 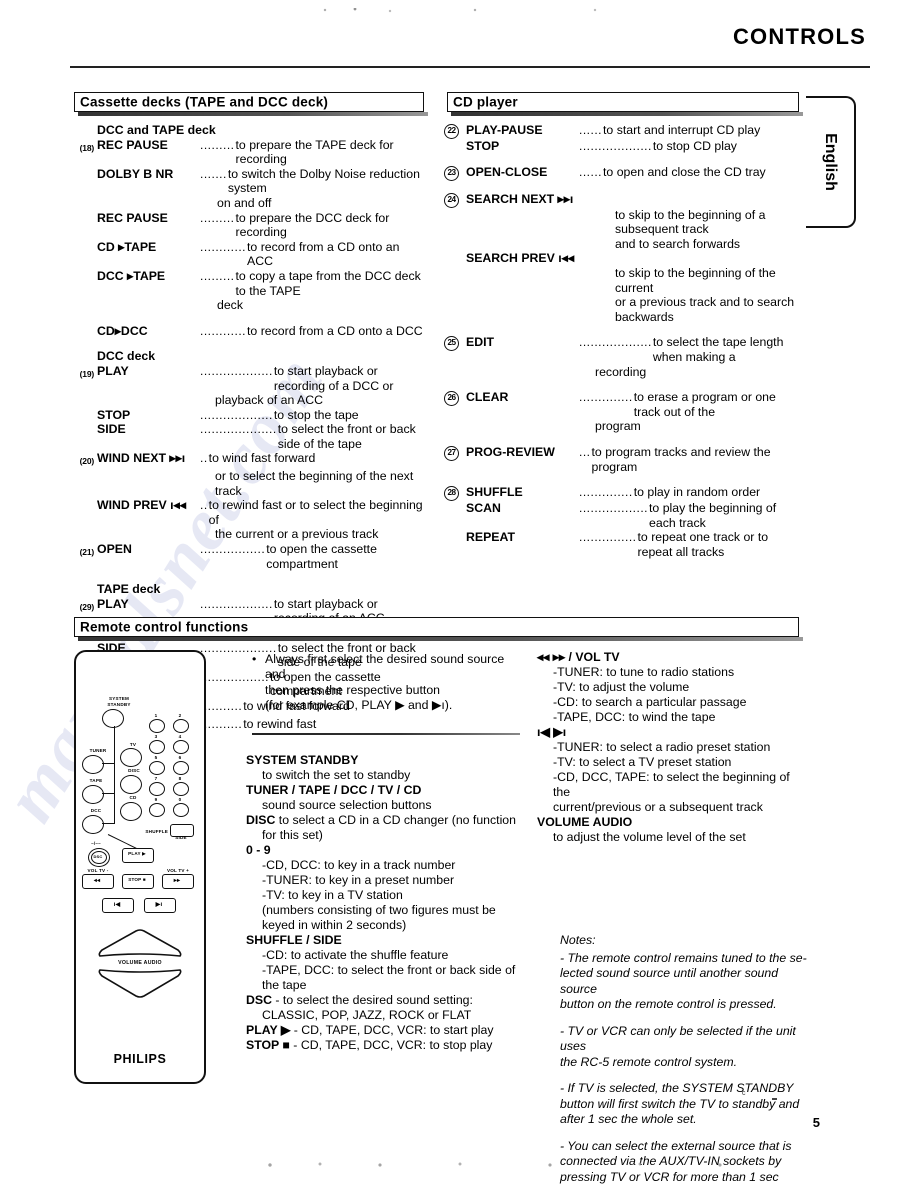 What do you see at coordinates (334, 790) in the screenshot?
I see `definition-term: TUNER / TAPE / DCC / TV / CD` at bounding box center [334, 790].